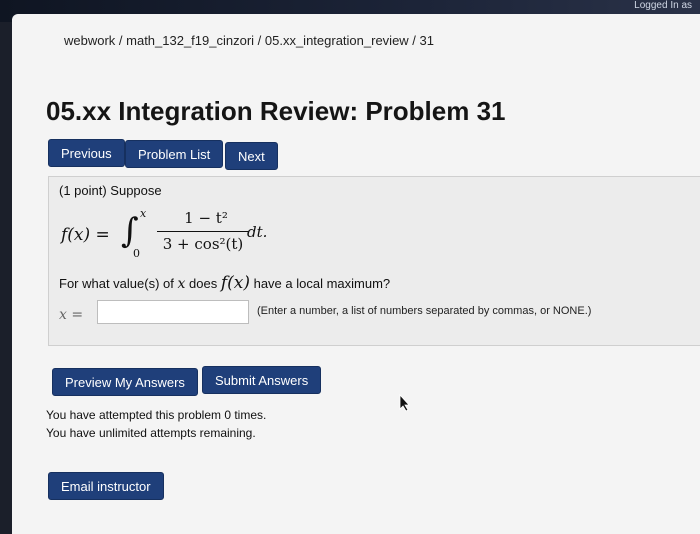 Image resolution: width=700 pixels, height=534 pixels. What do you see at coordinates (118, 283) in the screenshot?
I see `question-part: For what value(s) of` at bounding box center [118, 283].